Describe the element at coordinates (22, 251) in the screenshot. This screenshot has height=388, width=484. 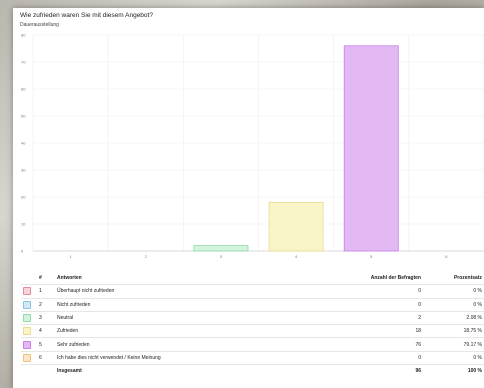
I see `y-tick-label: 0` at that location.